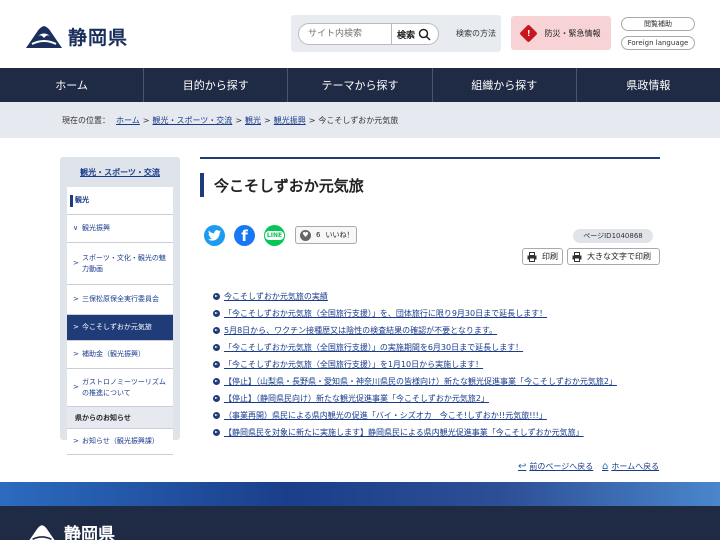 The image size is (720, 545). I want to click on site-logo: 静岡県, so click(79, 36).